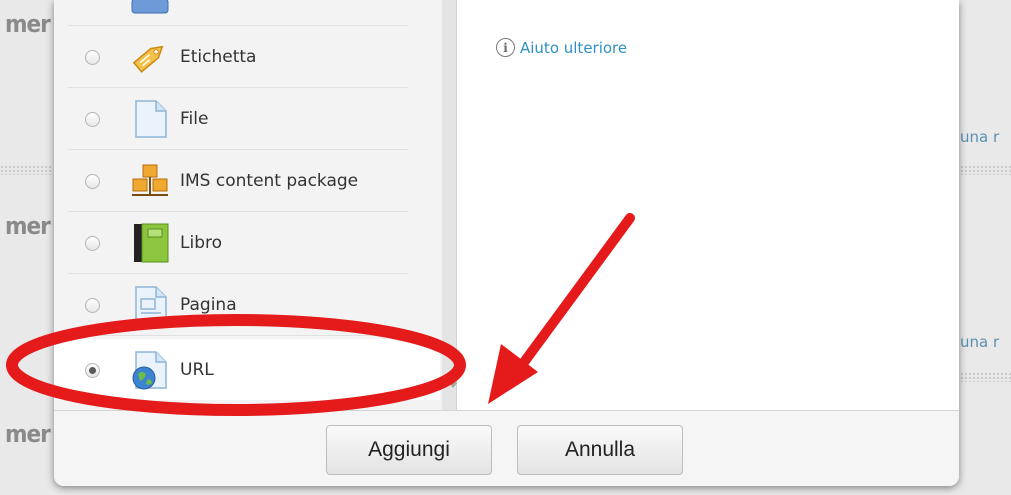 This screenshot has width=1011, height=495. What do you see at coordinates (247, 369) in the screenshot?
I see `activity-option-url: URL` at bounding box center [247, 369].